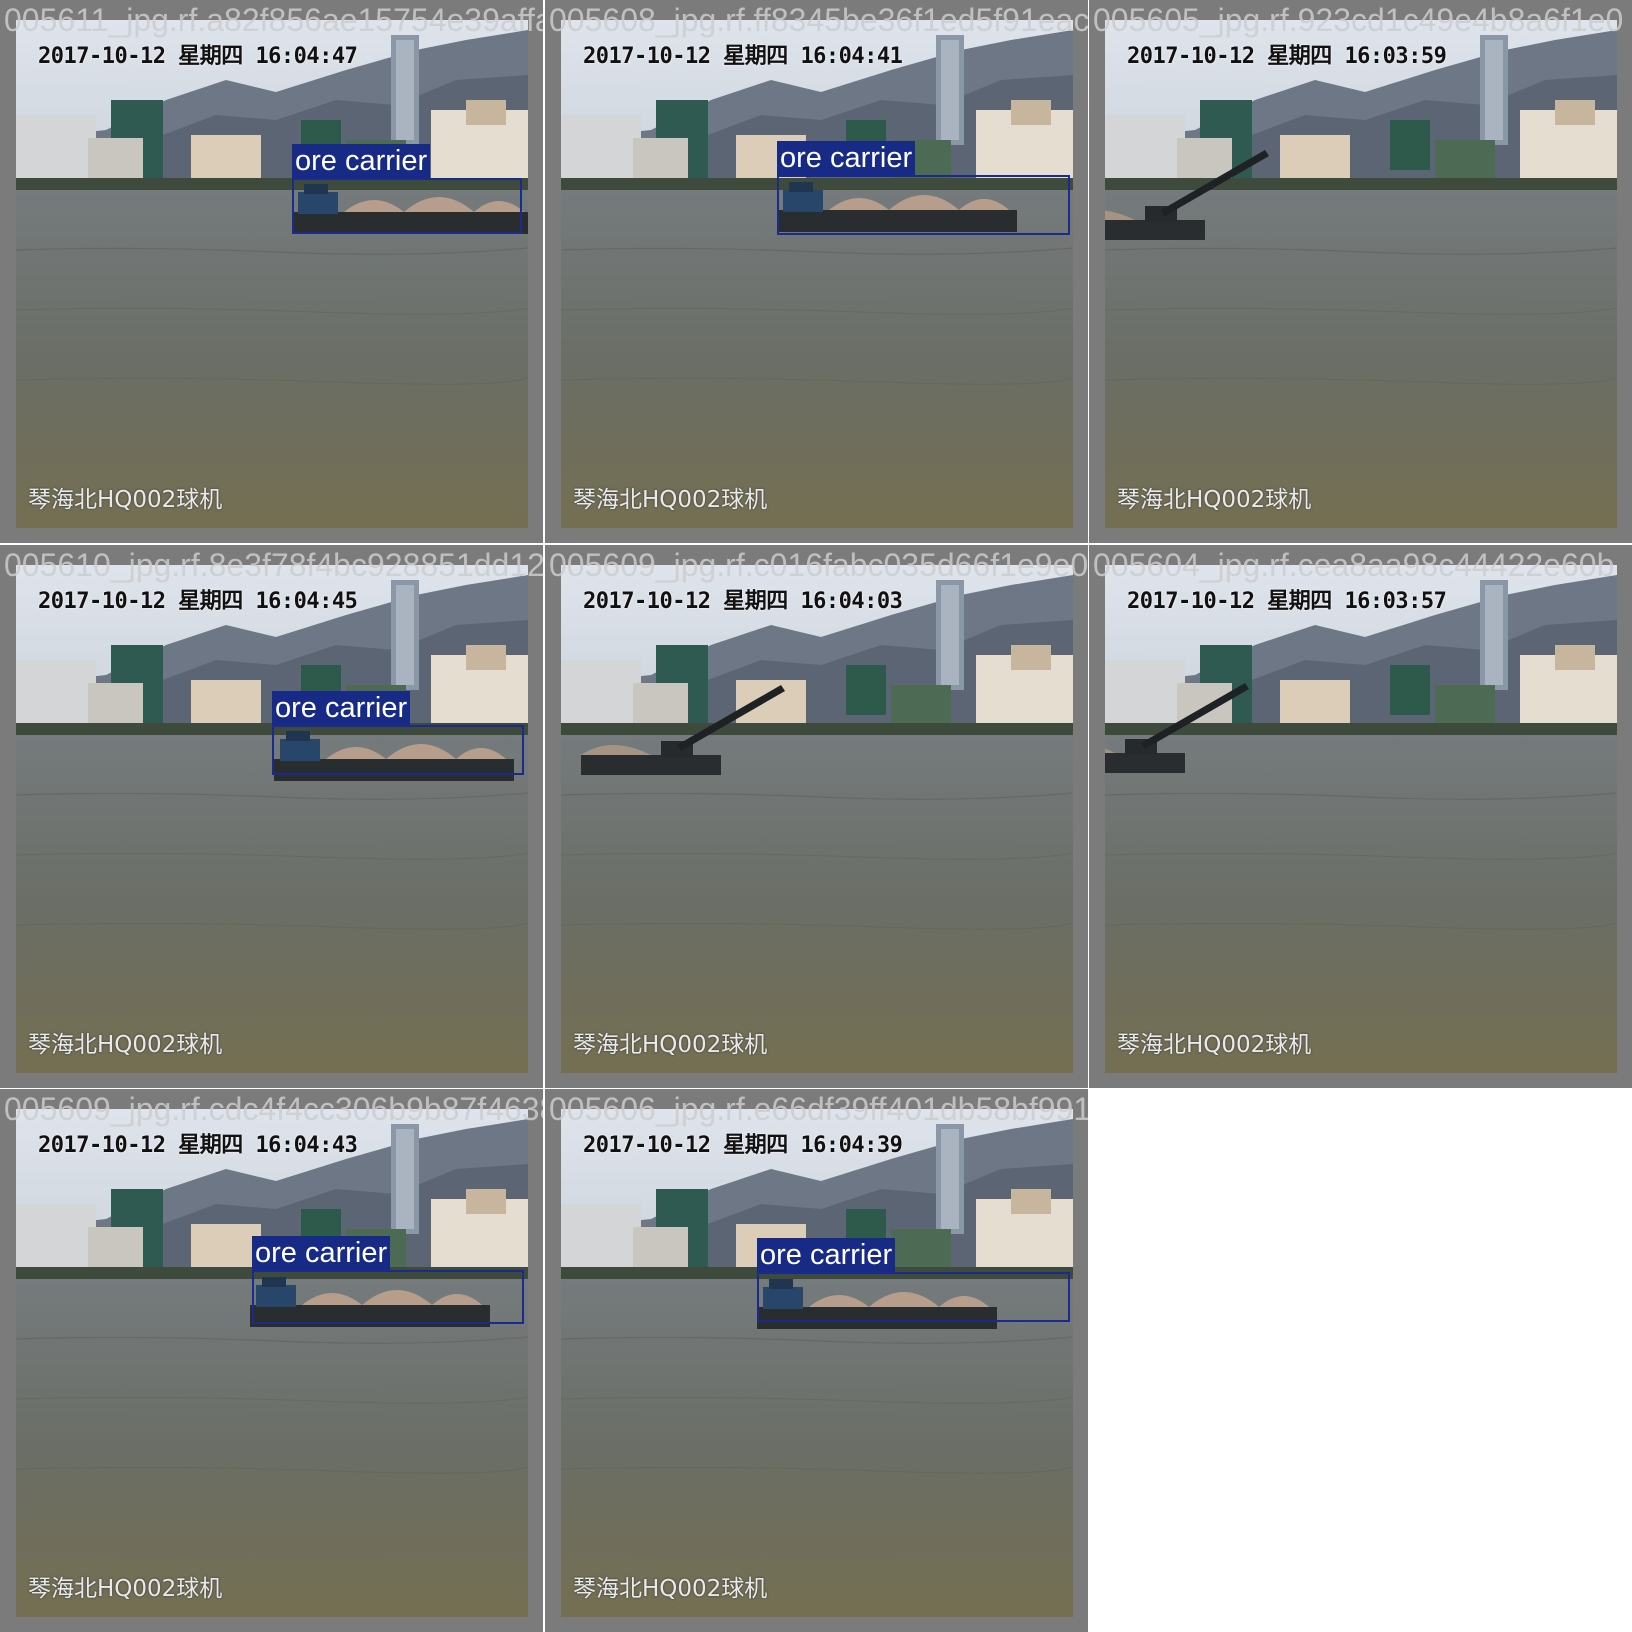 This screenshot has height=1632, width=1632. I want to click on river-photo: 2017-10-12 星期四 16:04:03 琴海北HQ002球机, so click(817, 819).